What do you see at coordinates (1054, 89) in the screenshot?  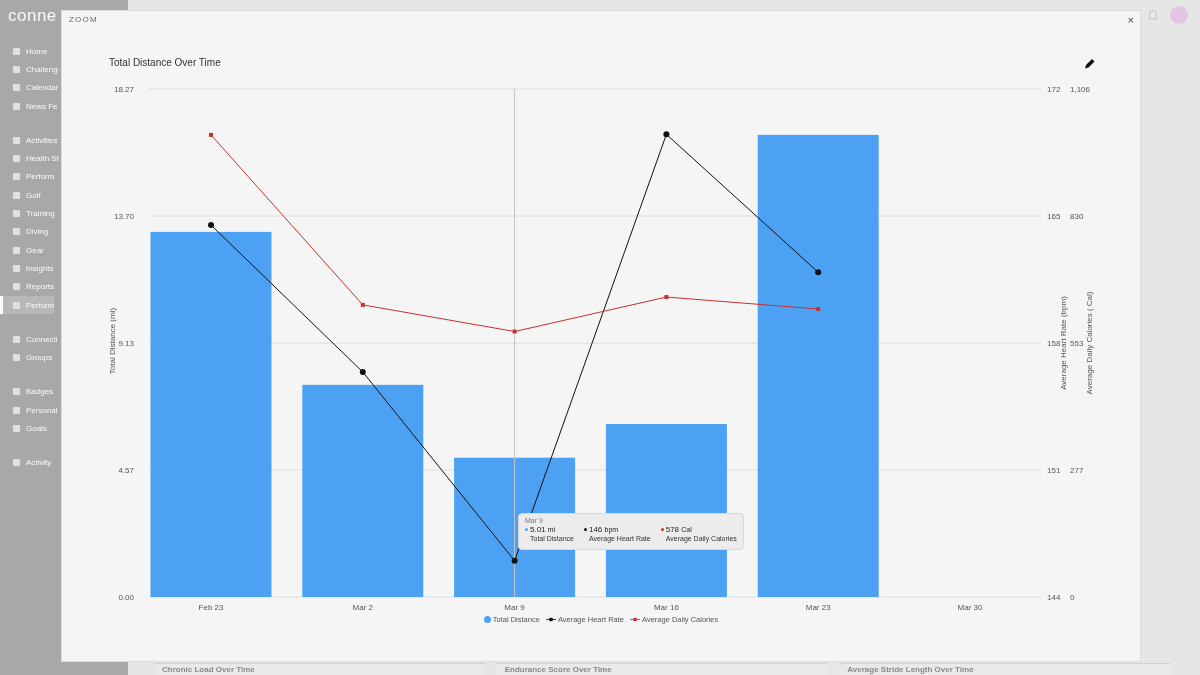 I see `axis-tick-label: 172` at bounding box center [1054, 89].